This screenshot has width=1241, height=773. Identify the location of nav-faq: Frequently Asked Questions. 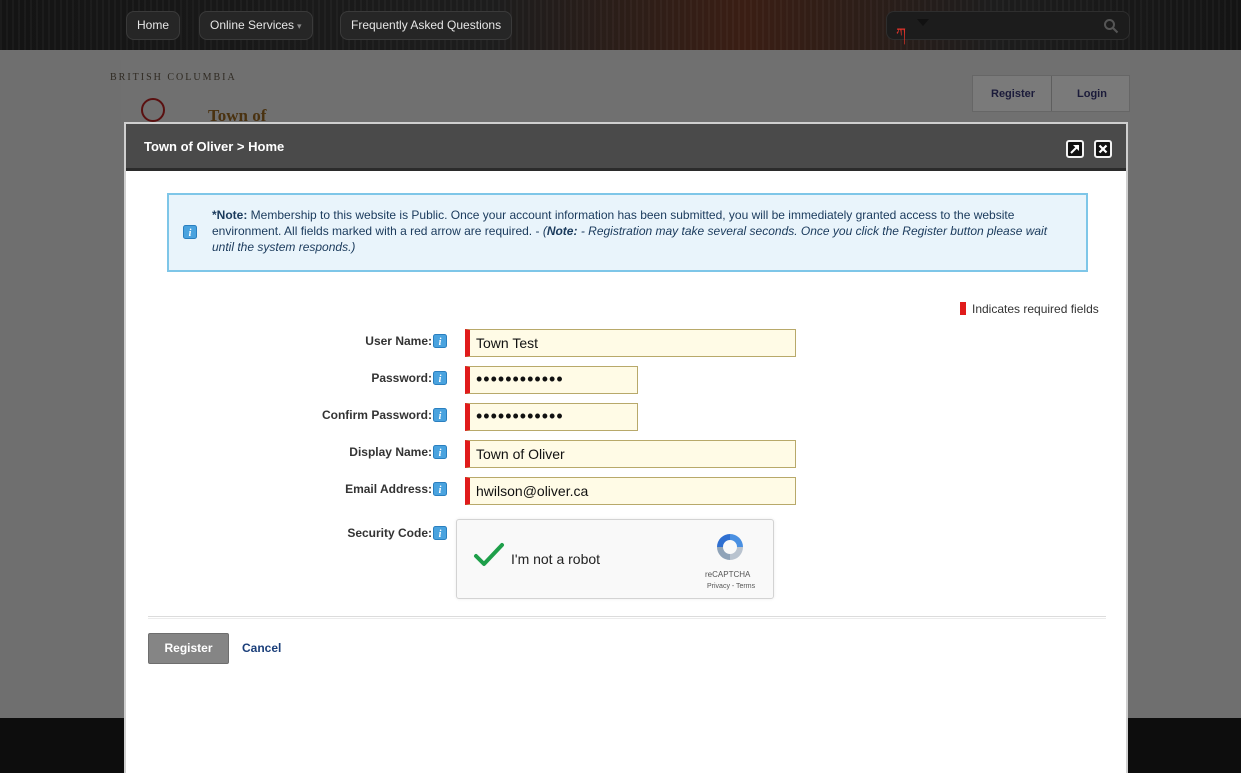
(426, 25).